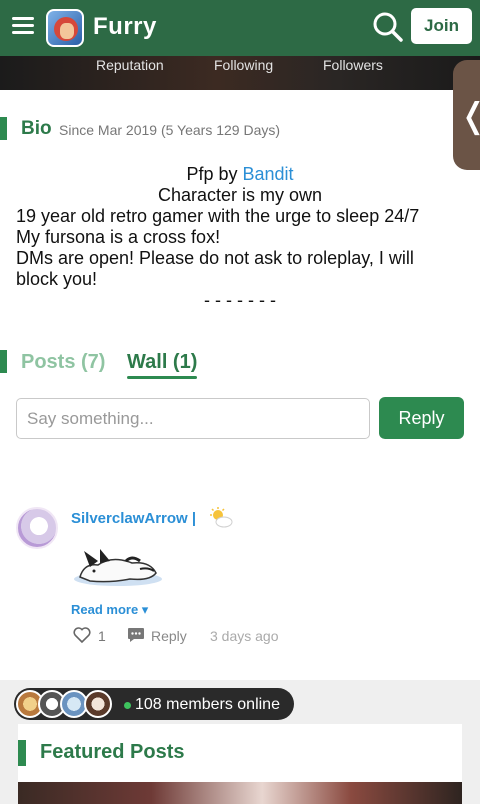 The image size is (480, 804). Describe the element at coordinates (133, 518) in the screenshot. I see `commenter-name: SilverclawArrow |` at that location.